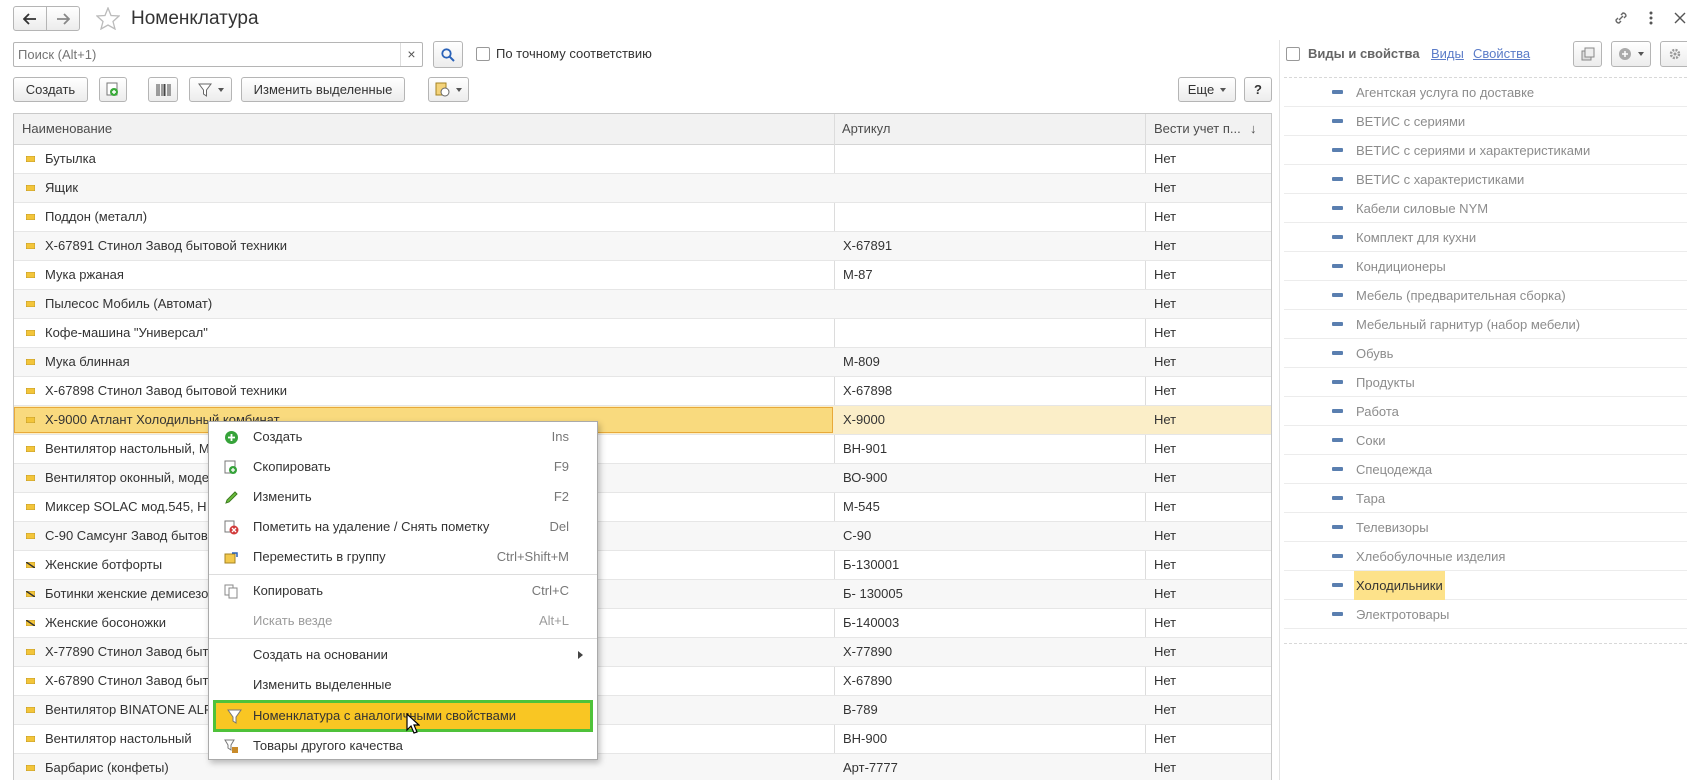 Image resolution: width=1687 pixels, height=780 pixels. What do you see at coordinates (1485, 498) in the screenshot?
I see `kind-list-item: Тара` at bounding box center [1485, 498].